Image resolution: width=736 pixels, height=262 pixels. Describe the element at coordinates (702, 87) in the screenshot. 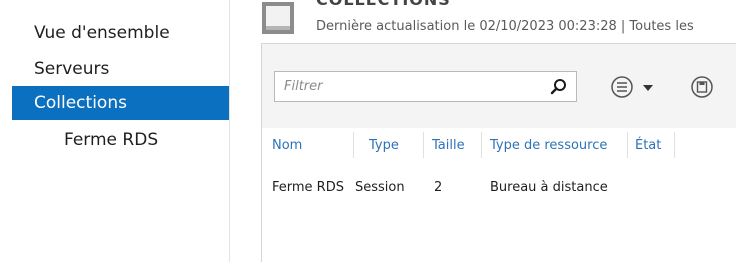

I see `save-query-icon` at that location.